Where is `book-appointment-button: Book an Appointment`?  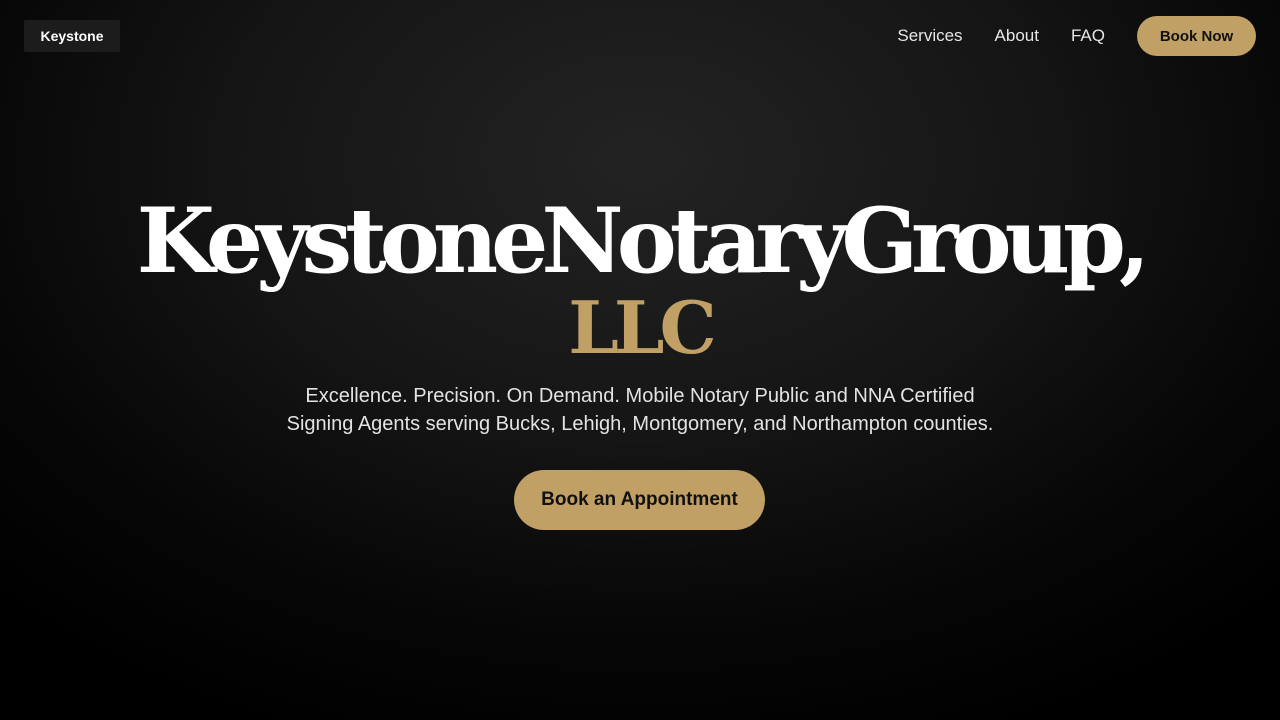
book-appointment-button: Book an Appointment is located at coordinates (639, 500).